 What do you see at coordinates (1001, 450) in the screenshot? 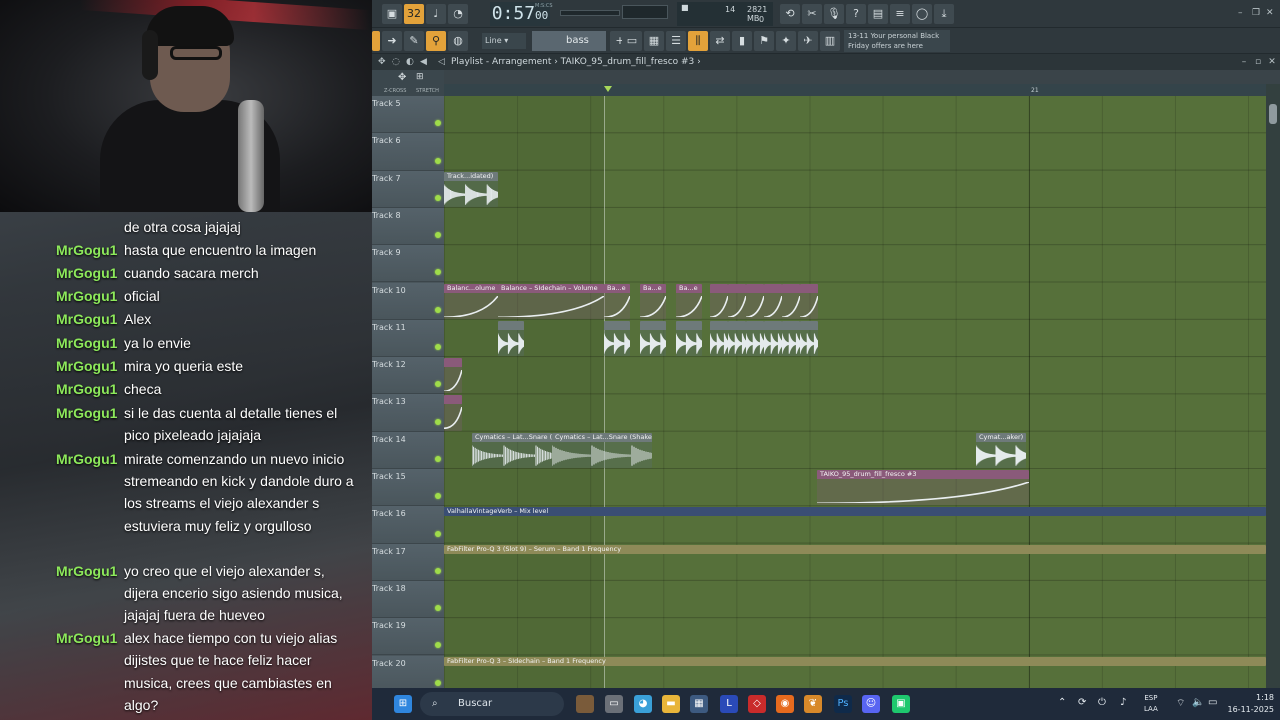
I see `audio-clip: Cymat...aker)` at bounding box center [1001, 450].